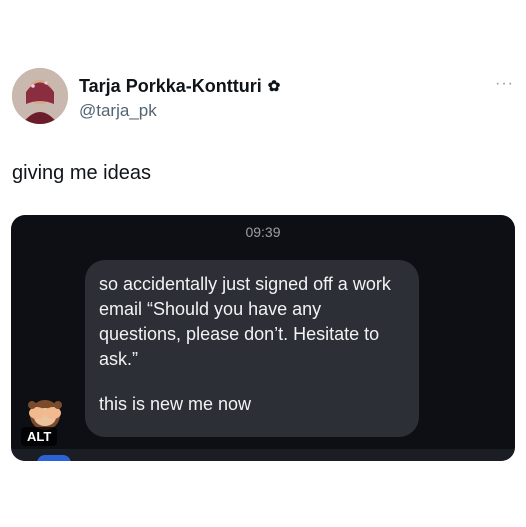  What do you see at coordinates (175, 404) in the screenshot?
I see `message-text-2: this is new me now` at bounding box center [175, 404].